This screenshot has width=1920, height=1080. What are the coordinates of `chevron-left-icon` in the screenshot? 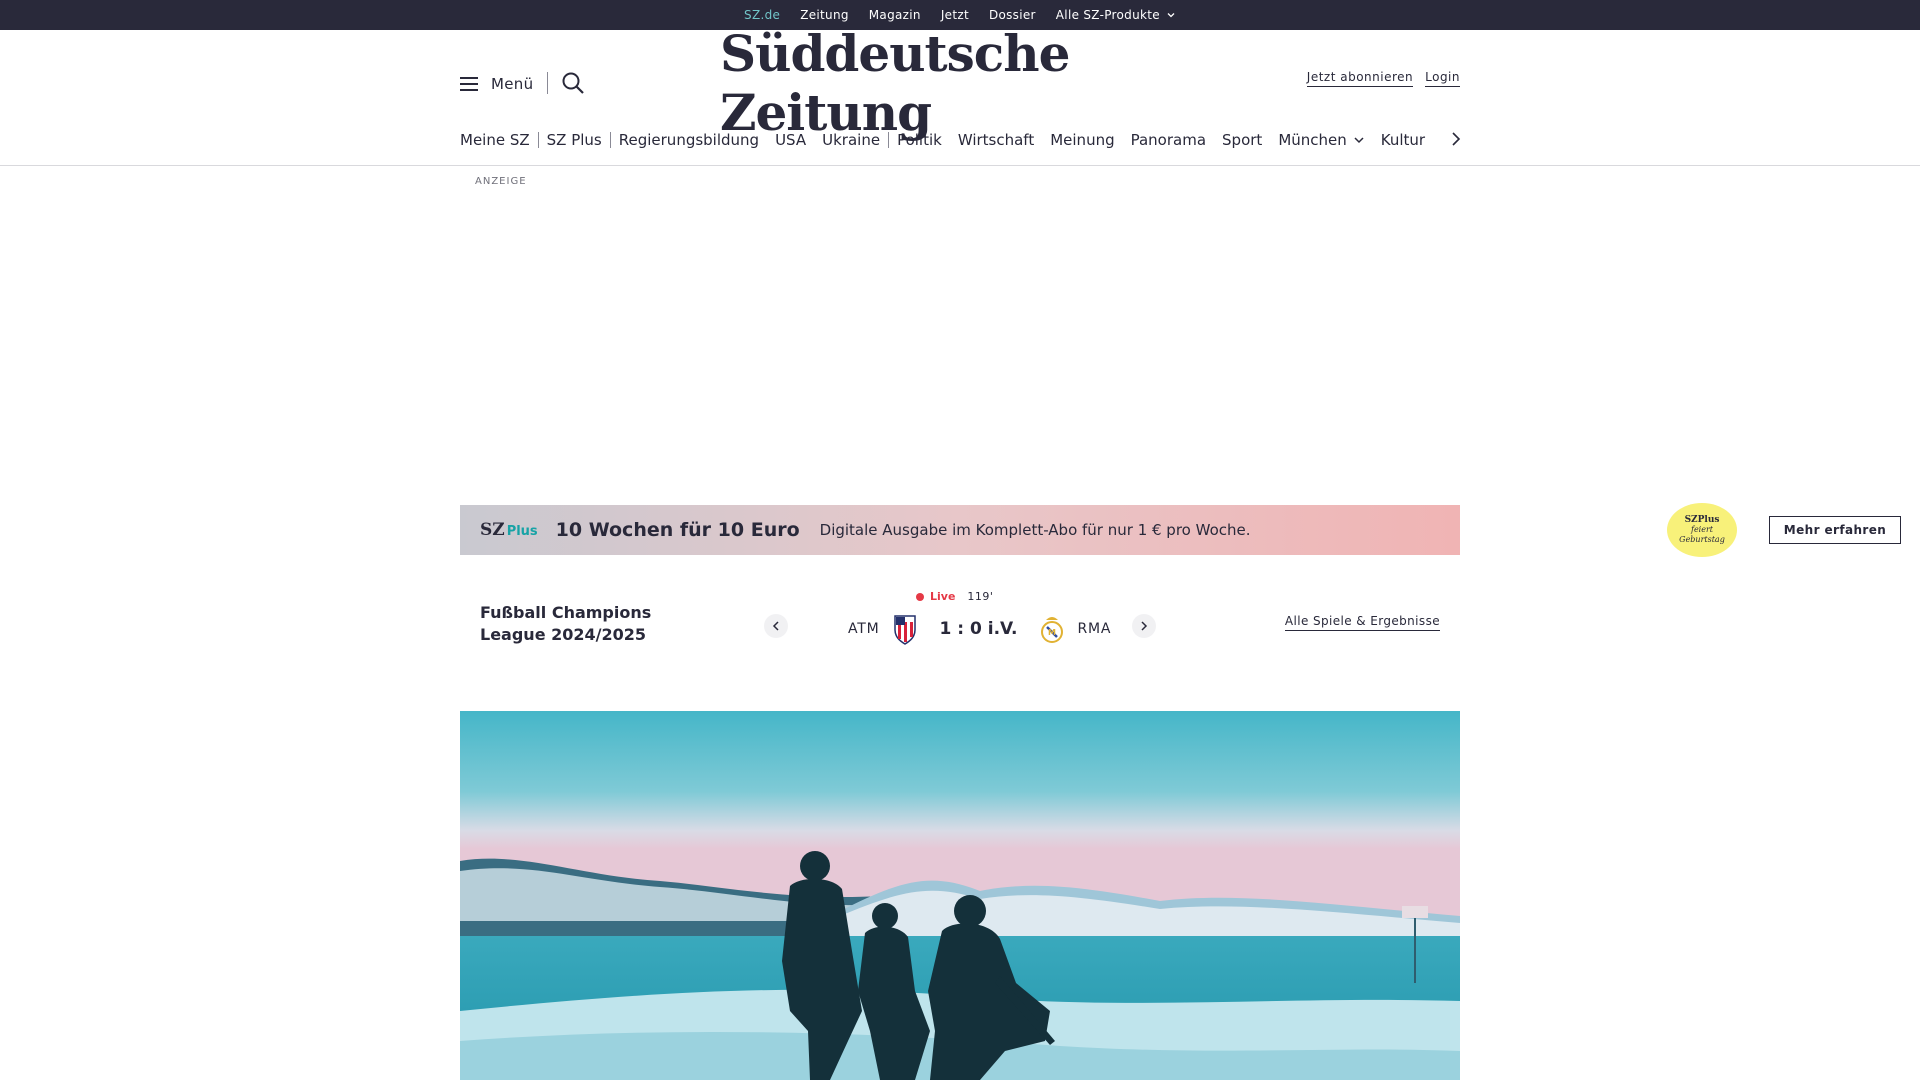 It's located at (775, 626).